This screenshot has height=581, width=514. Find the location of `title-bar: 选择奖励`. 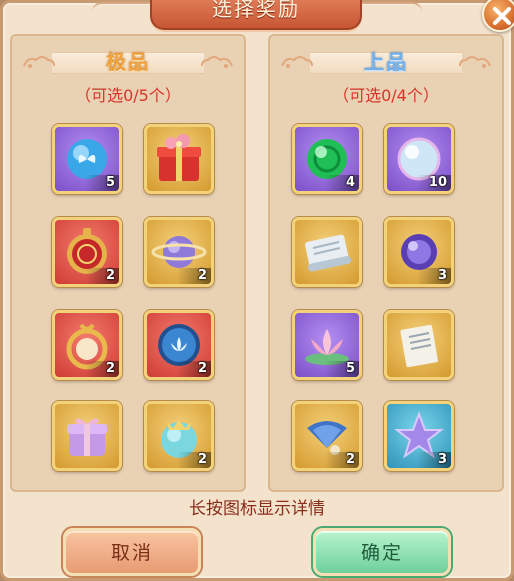

title-bar: 选择奖励 is located at coordinates (256, 15).